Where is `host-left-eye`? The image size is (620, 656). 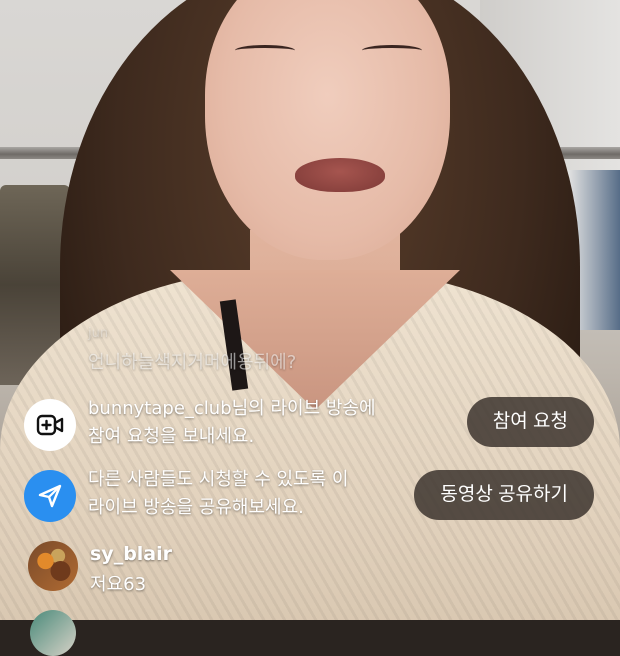
host-left-eye is located at coordinates (265, 50).